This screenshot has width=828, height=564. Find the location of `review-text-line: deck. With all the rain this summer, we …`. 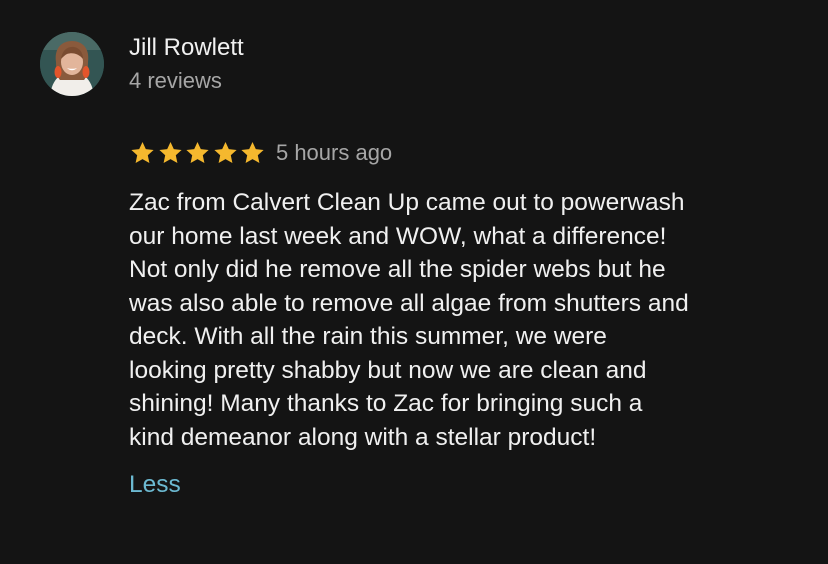

review-text-line: deck. With all the rain this summer, we … is located at coordinates (368, 336).